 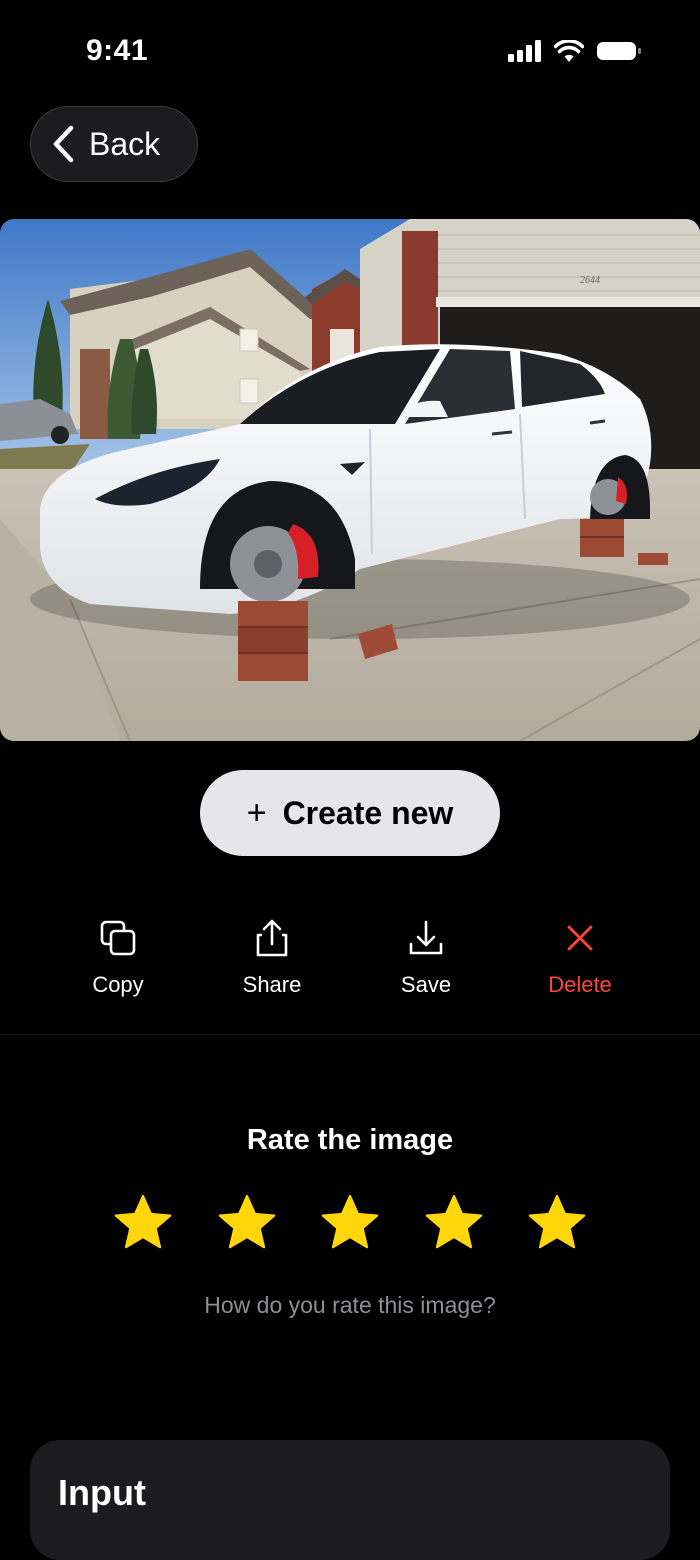 I want to click on action-bar: Copy Share Save Delete, so click(x=350, y=963).